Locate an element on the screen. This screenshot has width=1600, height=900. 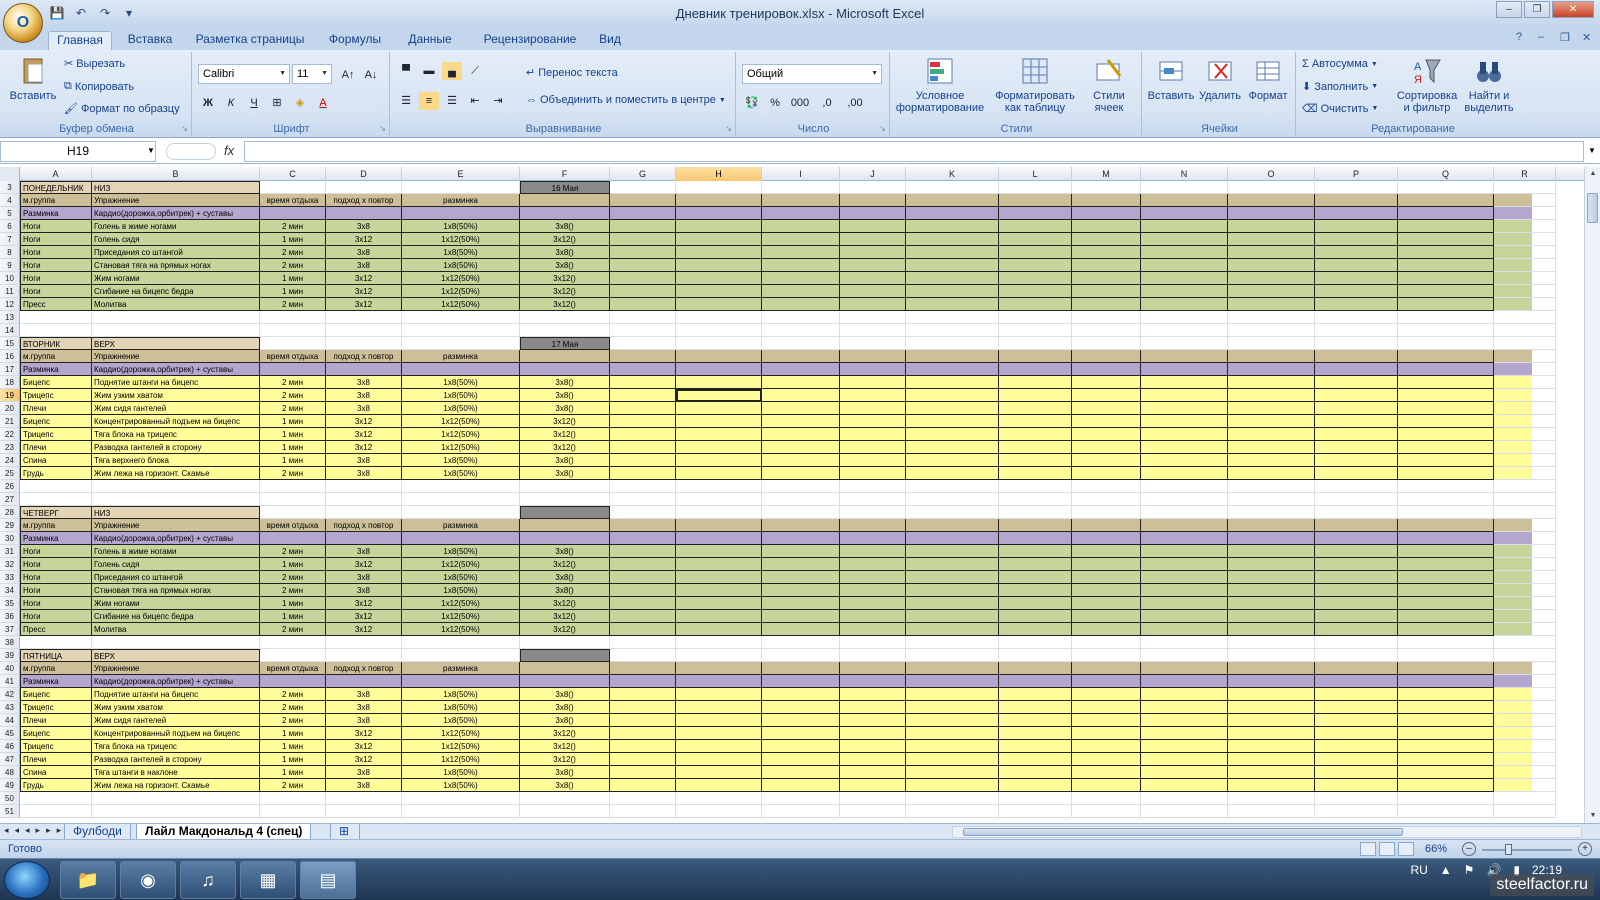
cell-e42: 1х8(50%) is located at coordinates (461, 694).